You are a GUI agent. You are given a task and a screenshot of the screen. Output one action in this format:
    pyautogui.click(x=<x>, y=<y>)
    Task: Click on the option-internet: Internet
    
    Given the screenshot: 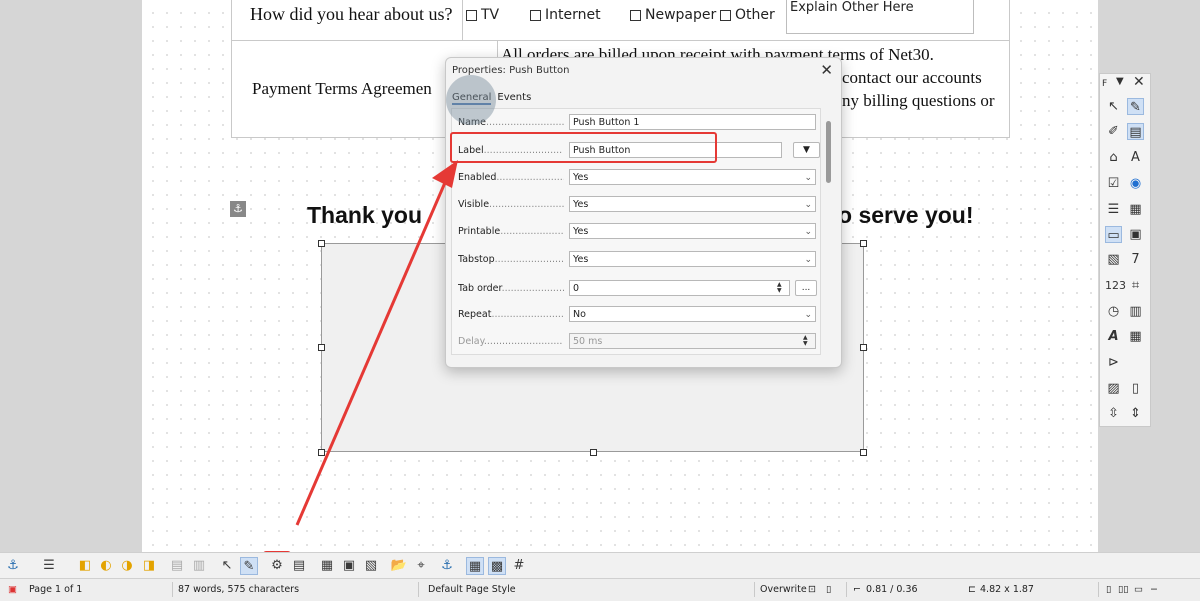 What is the action you would take?
    pyautogui.click(x=565, y=15)
    